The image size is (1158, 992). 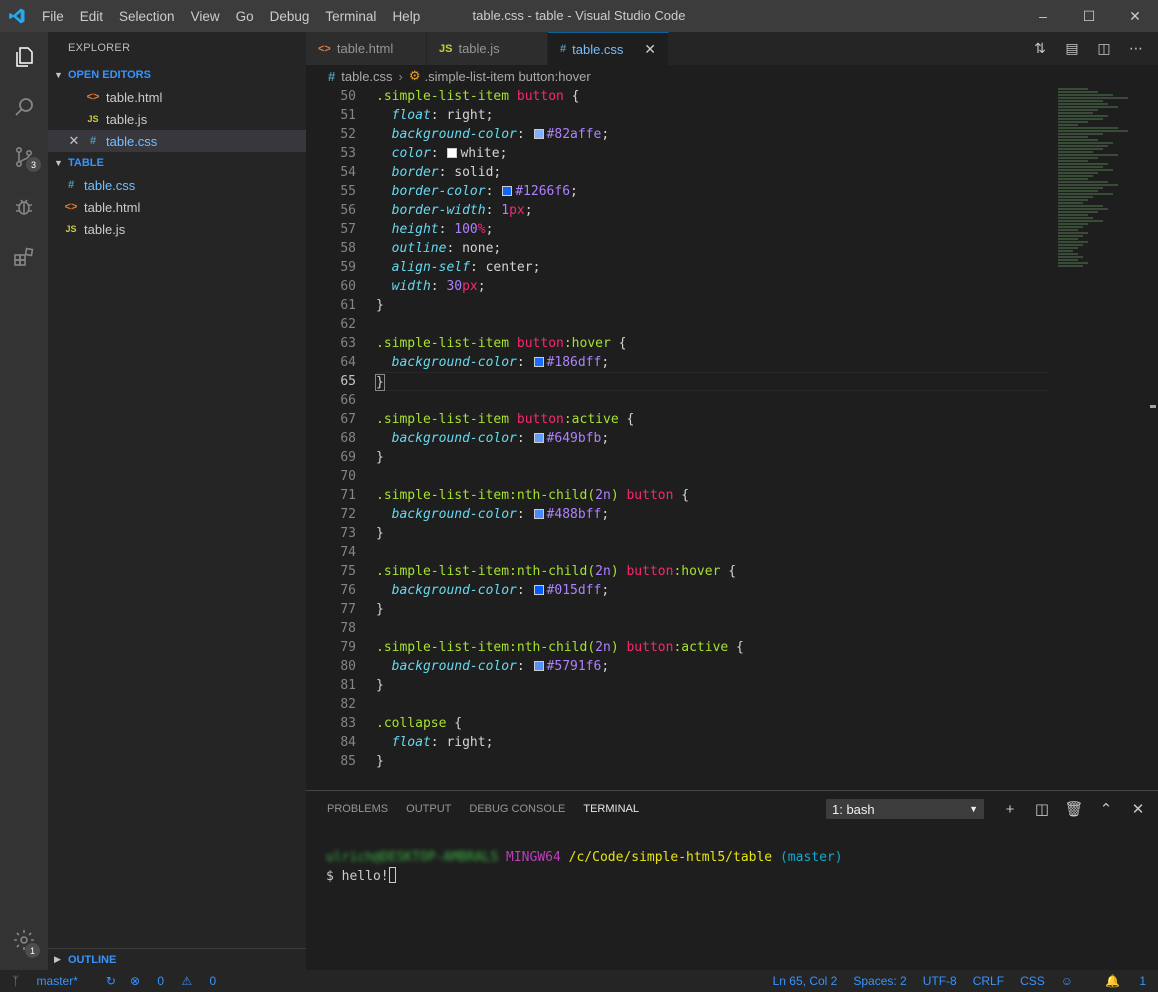 What do you see at coordinates (712, 343) in the screenshot?
I see `code-line: .simple-list-item button:hover {` at bounding box center [712, 343].